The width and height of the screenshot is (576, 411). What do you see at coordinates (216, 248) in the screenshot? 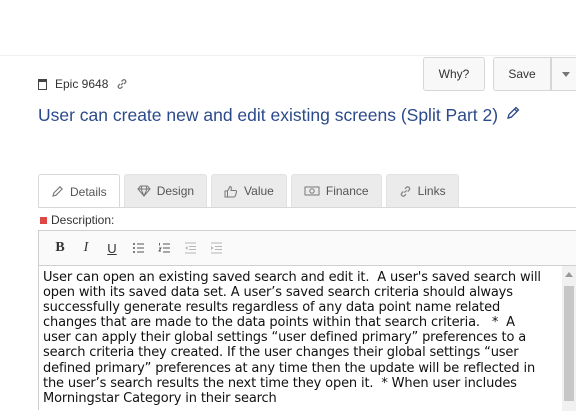
I see `indent-icon` at bounding box center [216, 248].